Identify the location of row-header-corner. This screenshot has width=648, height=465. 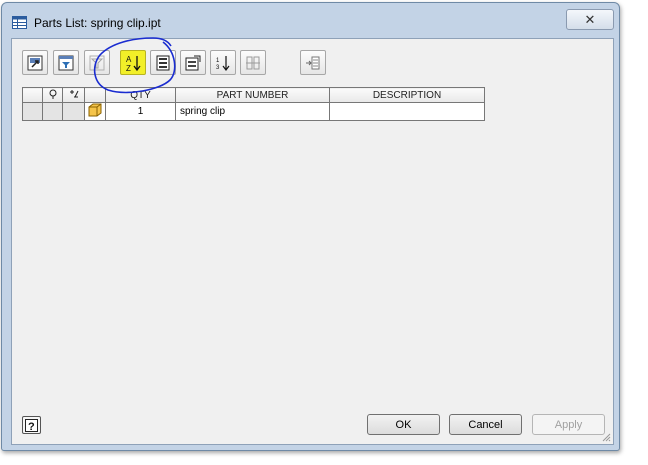
(32, 95).